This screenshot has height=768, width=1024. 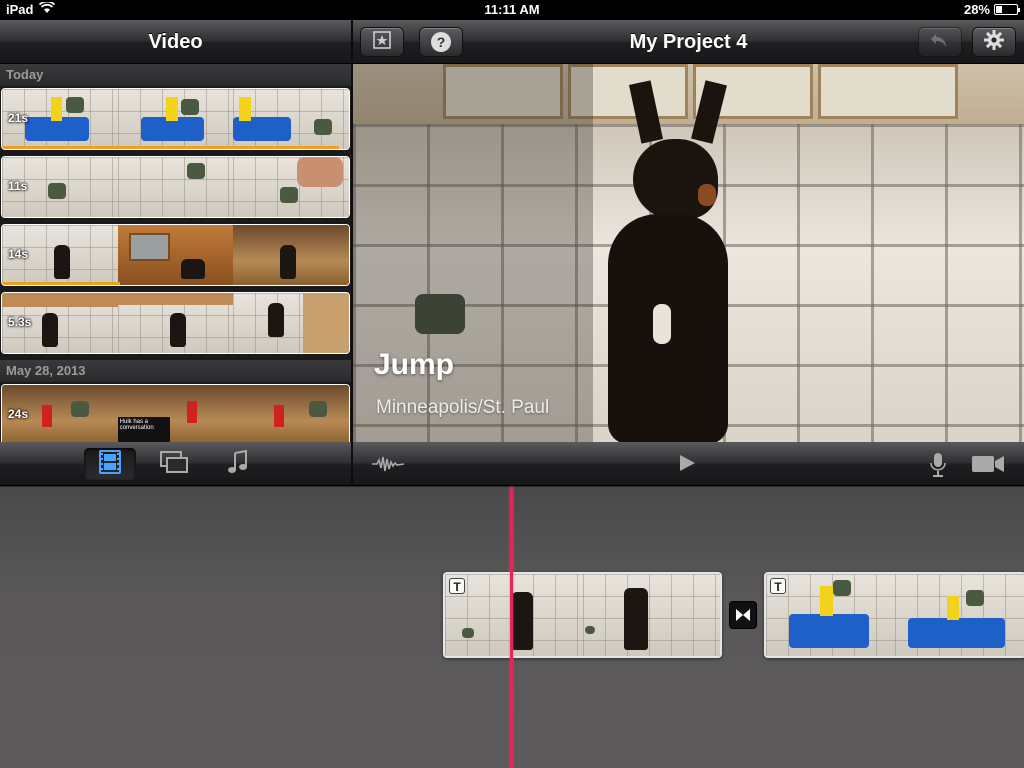 I want to click on clip-duration: 14s, so click(x=18, y=254).